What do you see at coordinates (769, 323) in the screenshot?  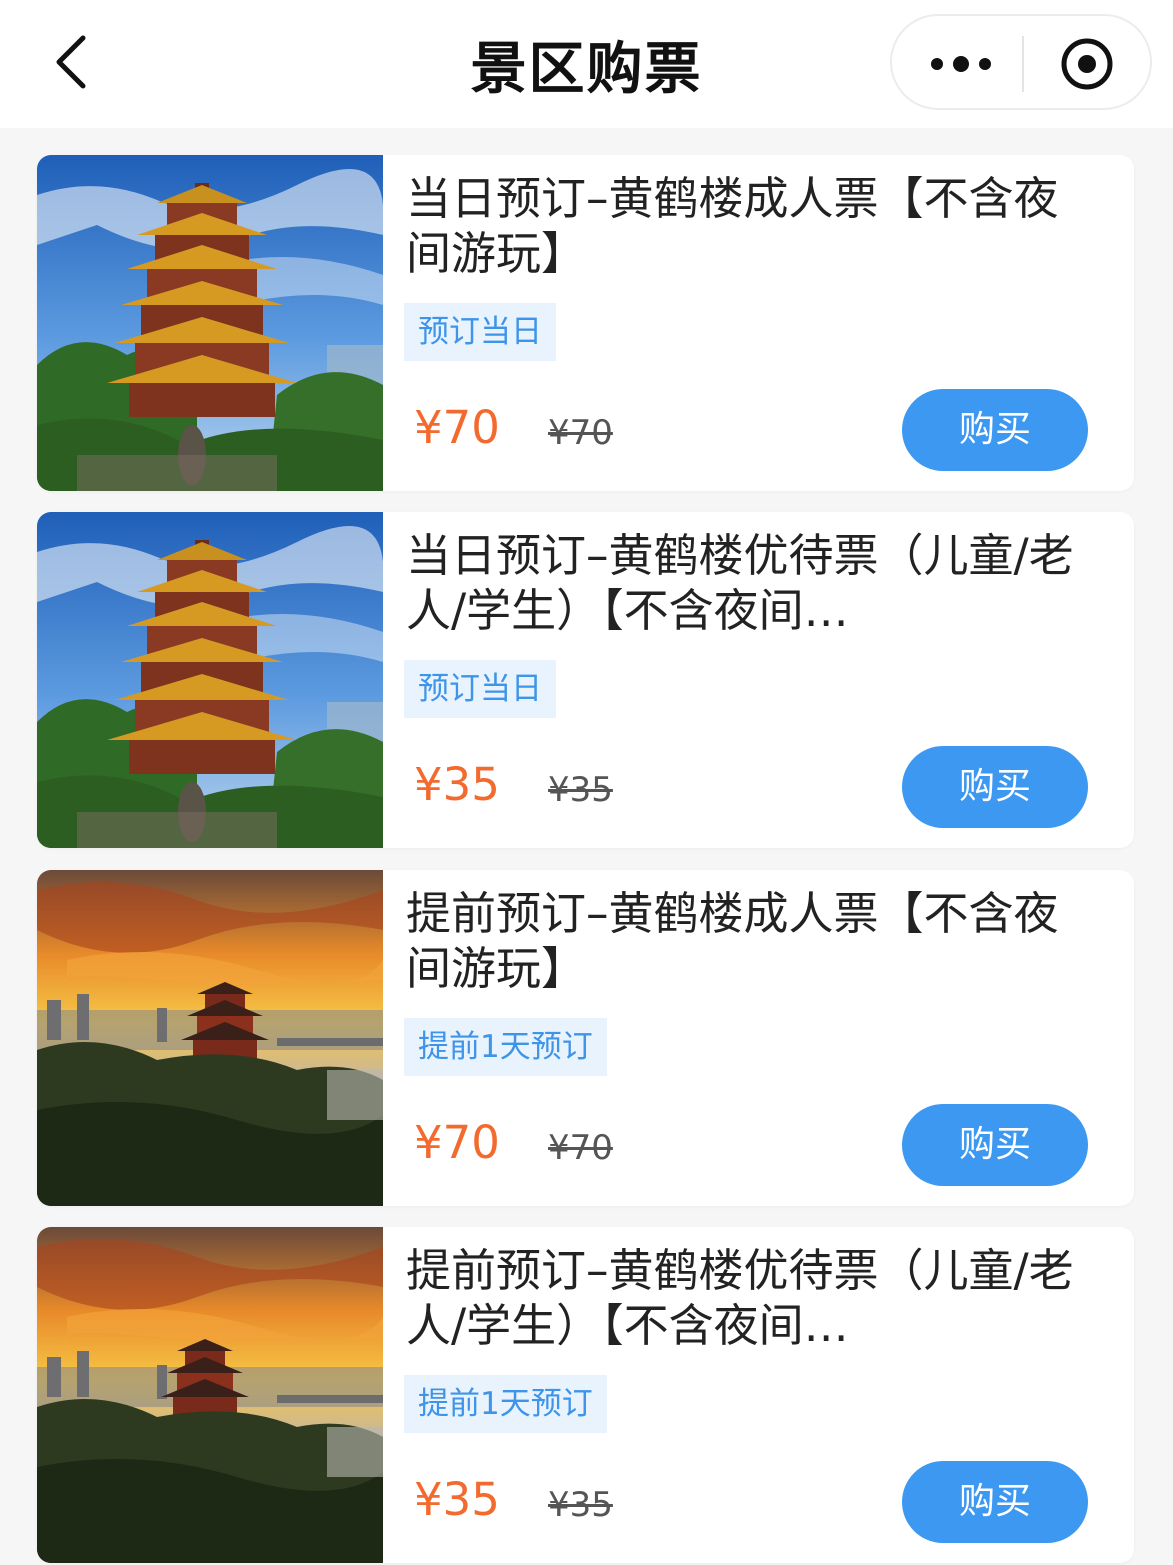 I see `ticket-info: 当日预订–黄鹤楼成人票【不含夜间游玩】 预订当日 ¥70 ¥70 购买` at bounding box center [769, 323].